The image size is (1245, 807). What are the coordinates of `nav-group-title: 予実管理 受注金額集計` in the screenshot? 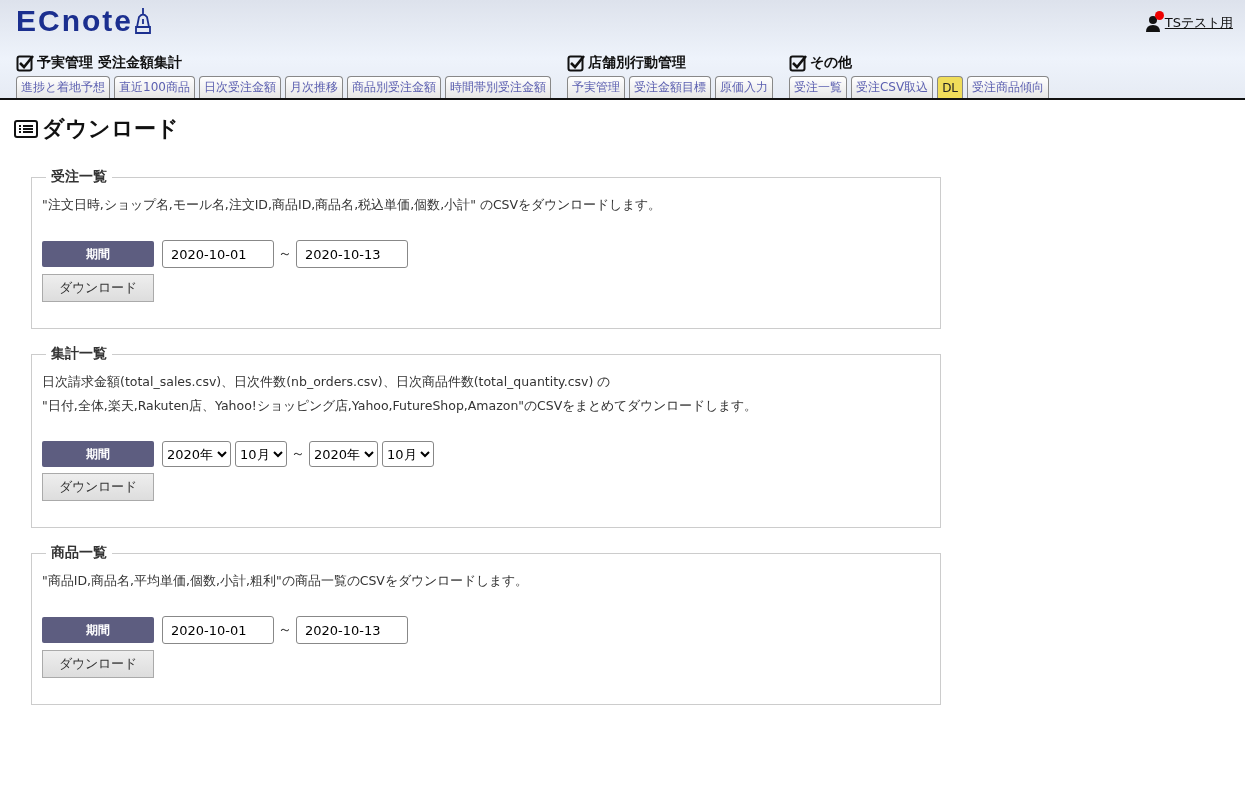 It's located at (109, 63).